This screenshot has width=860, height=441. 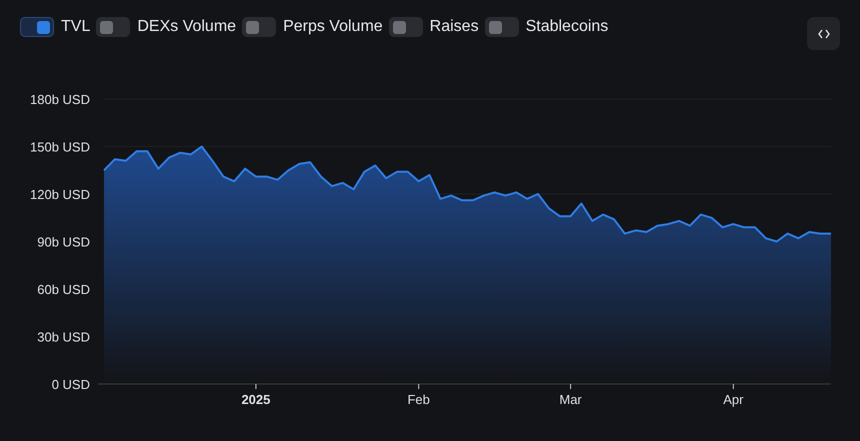 I want to click on legend-toggle: Stablecoins, so click(x=546, y=27).